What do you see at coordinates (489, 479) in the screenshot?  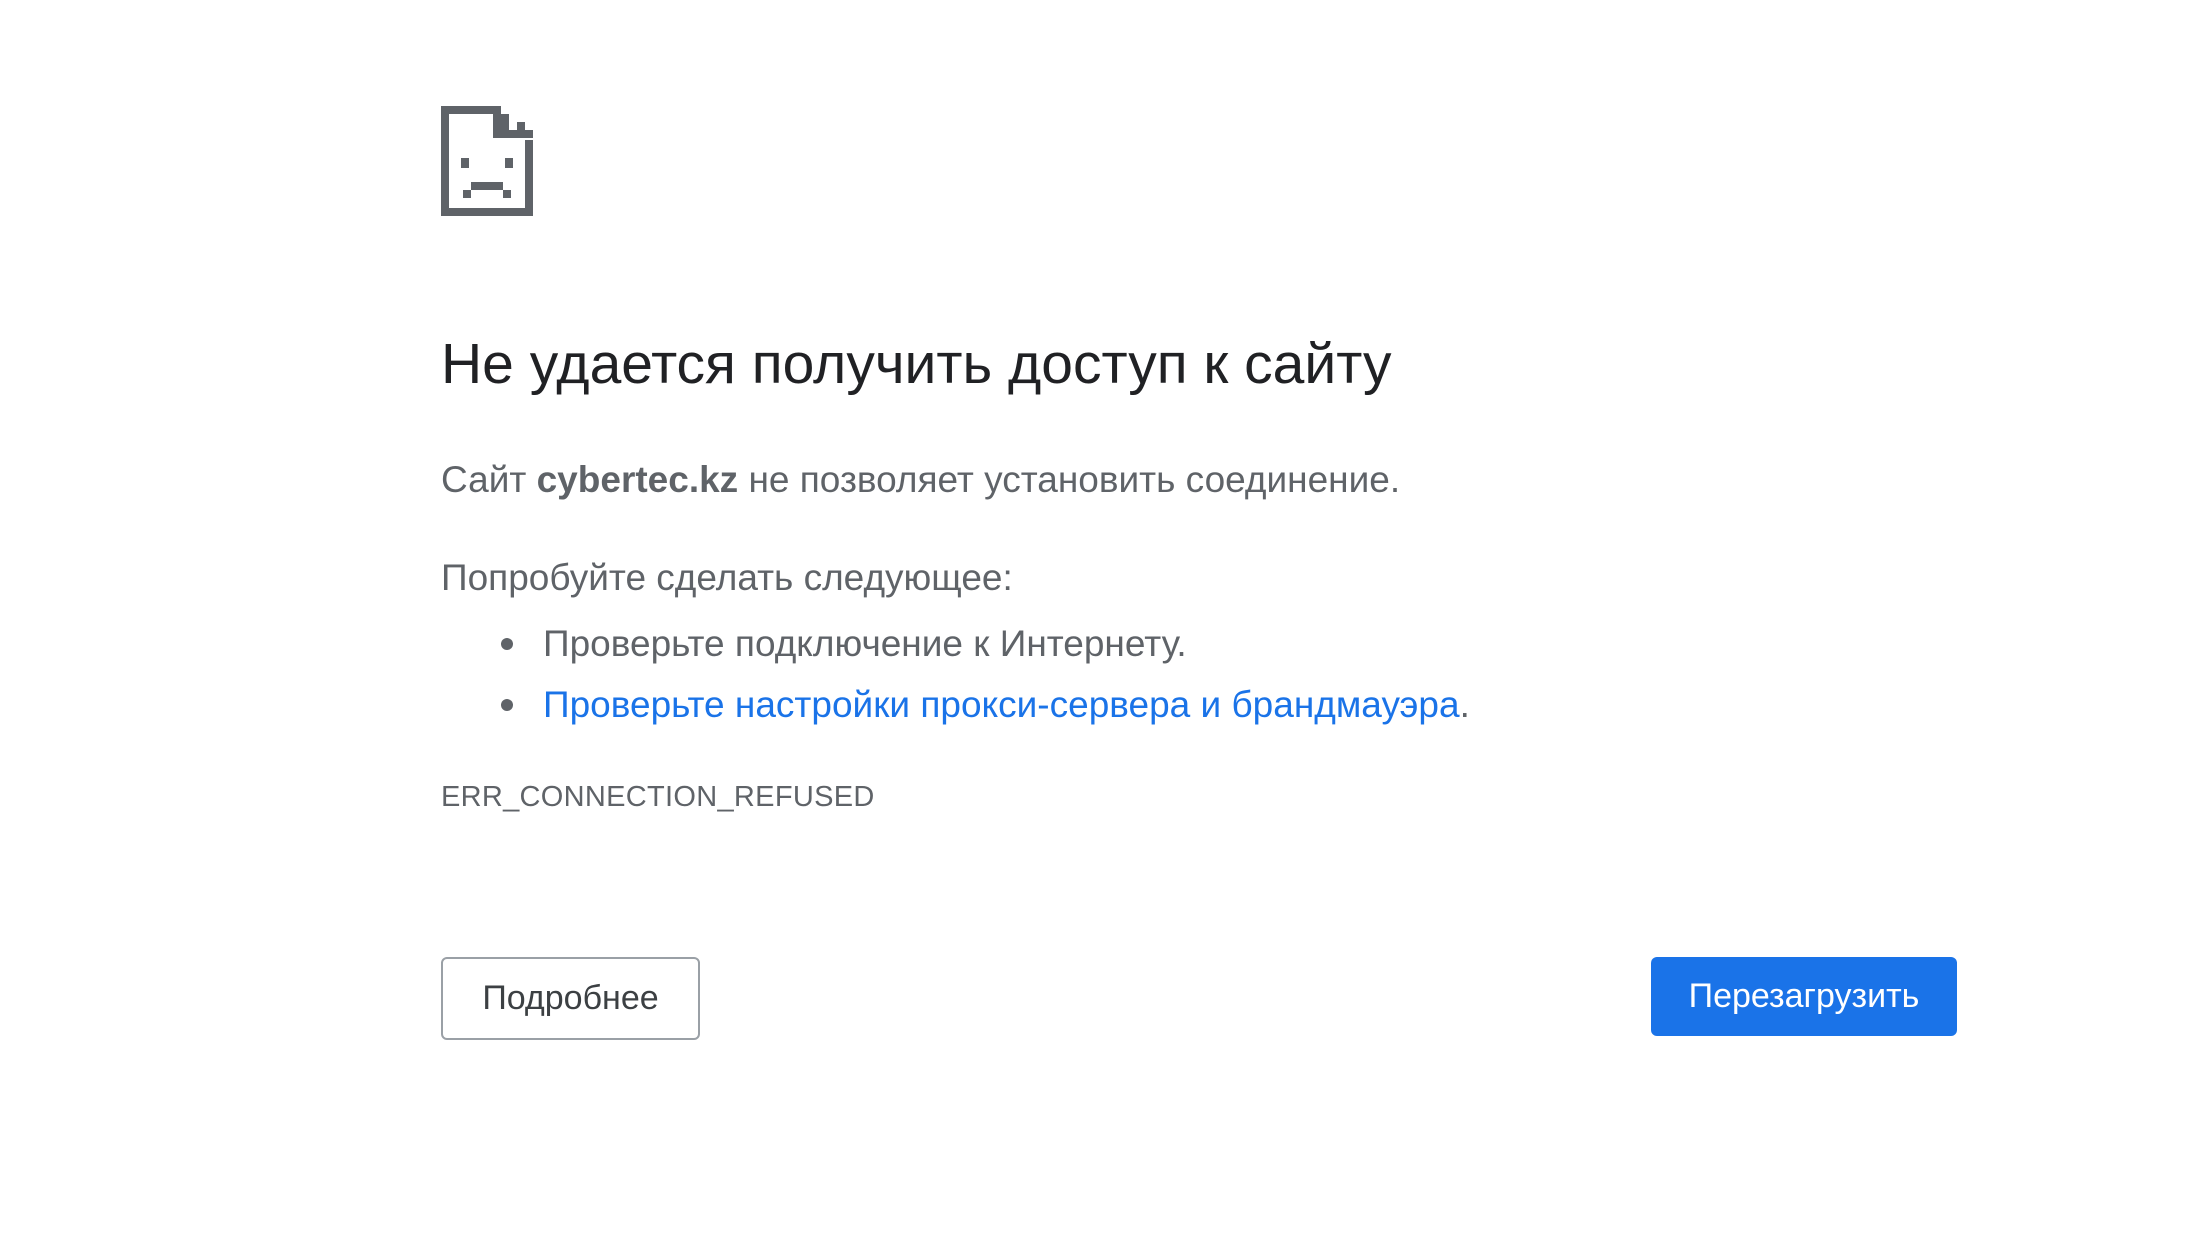 I see `summary-prefix: Сайт` at bounding box center [489, 479].